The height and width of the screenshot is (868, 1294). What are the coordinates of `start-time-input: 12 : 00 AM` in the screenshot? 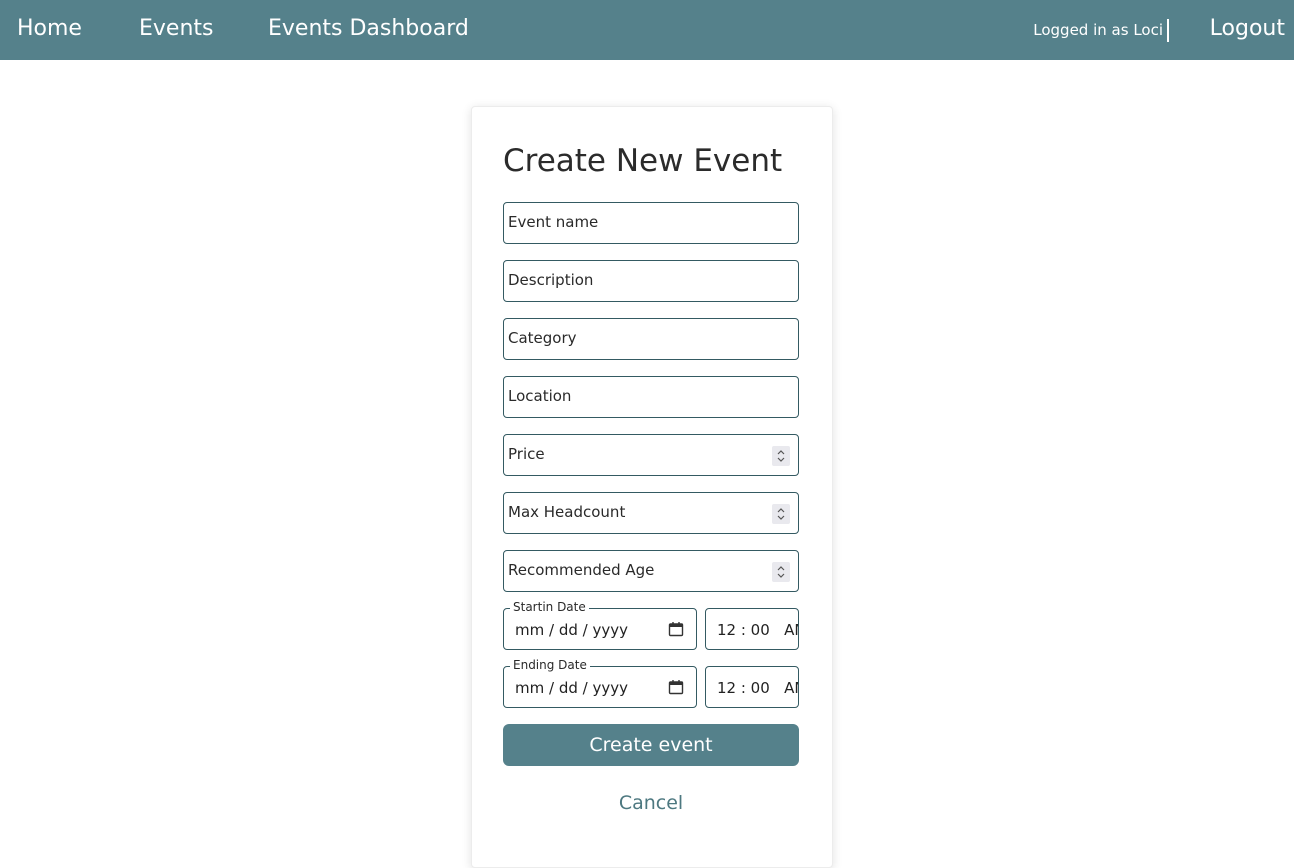 It's located at (752, 629).